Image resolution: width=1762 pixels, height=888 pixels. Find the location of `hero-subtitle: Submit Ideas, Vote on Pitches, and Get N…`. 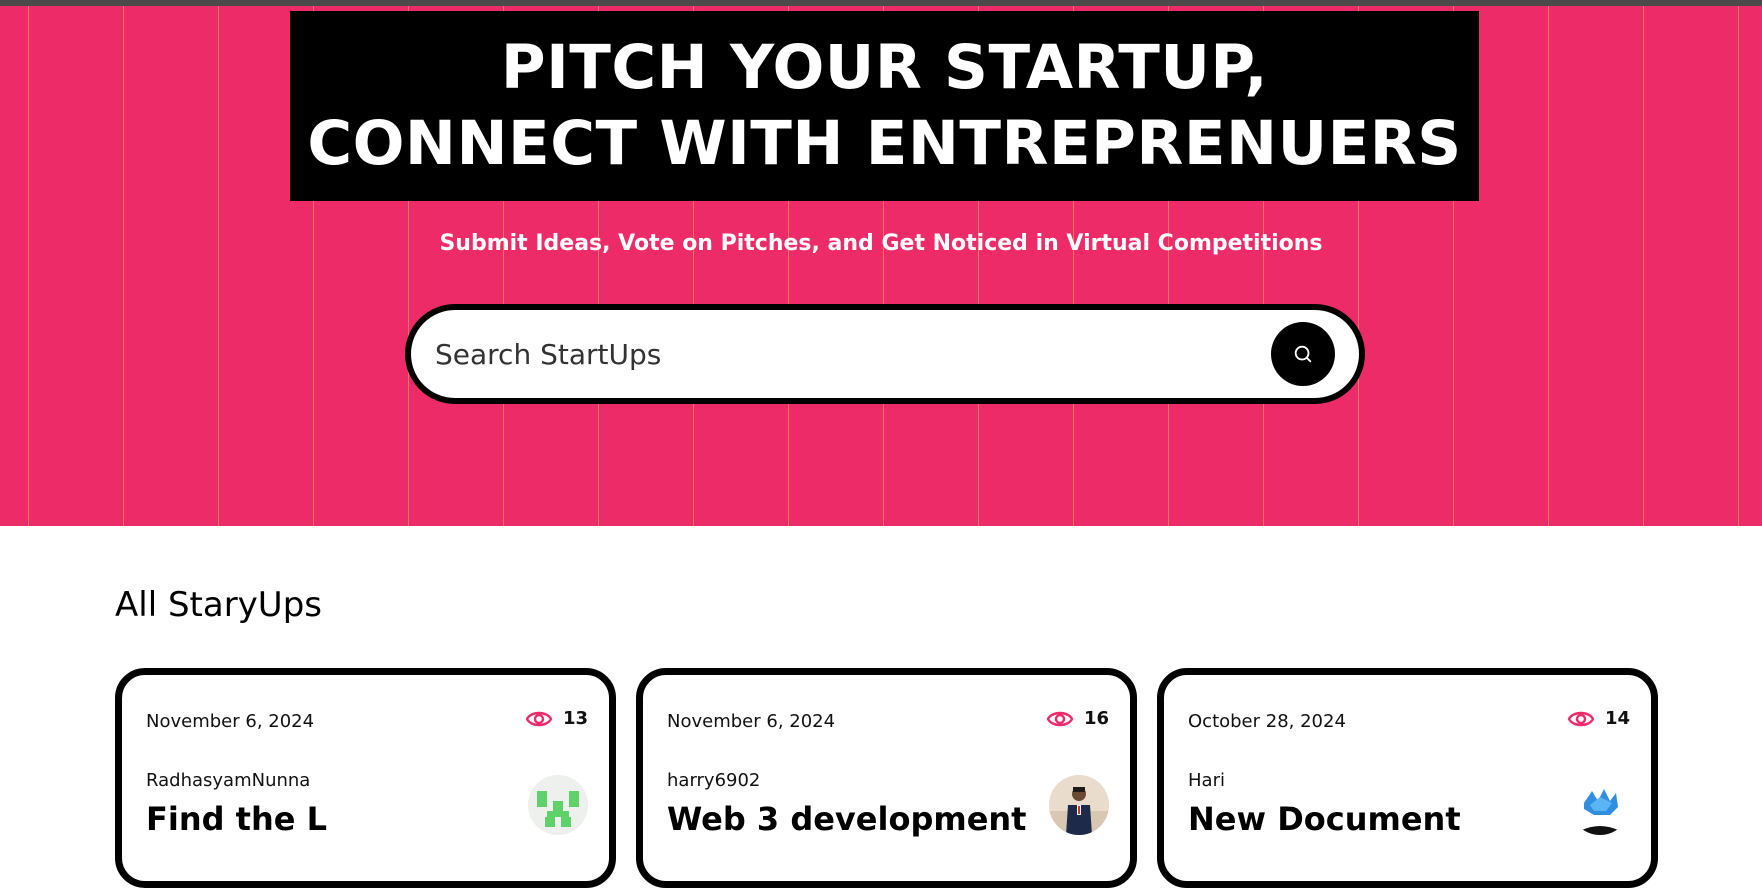

hero-subtitle: Submit Ideas, Vote on Pitches, and Get N… is located at coordinates (881, 243).